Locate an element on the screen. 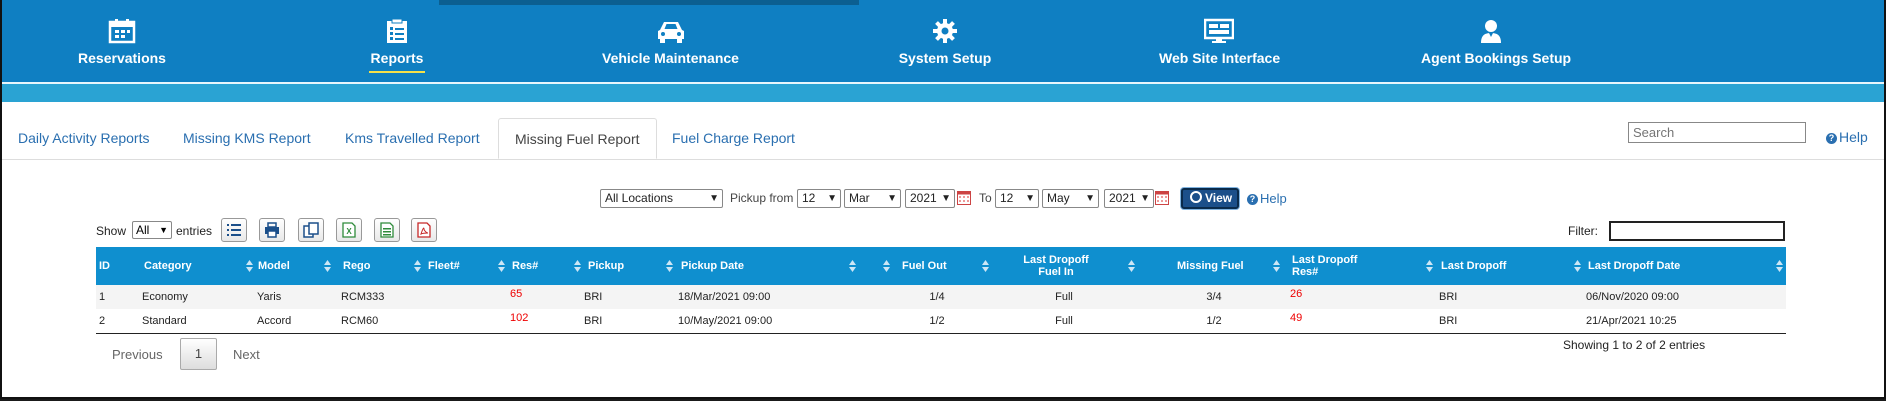  cell-last-dropoff-date: 21/Apr/2021 10:25 is located at coordinates (1631, 321).